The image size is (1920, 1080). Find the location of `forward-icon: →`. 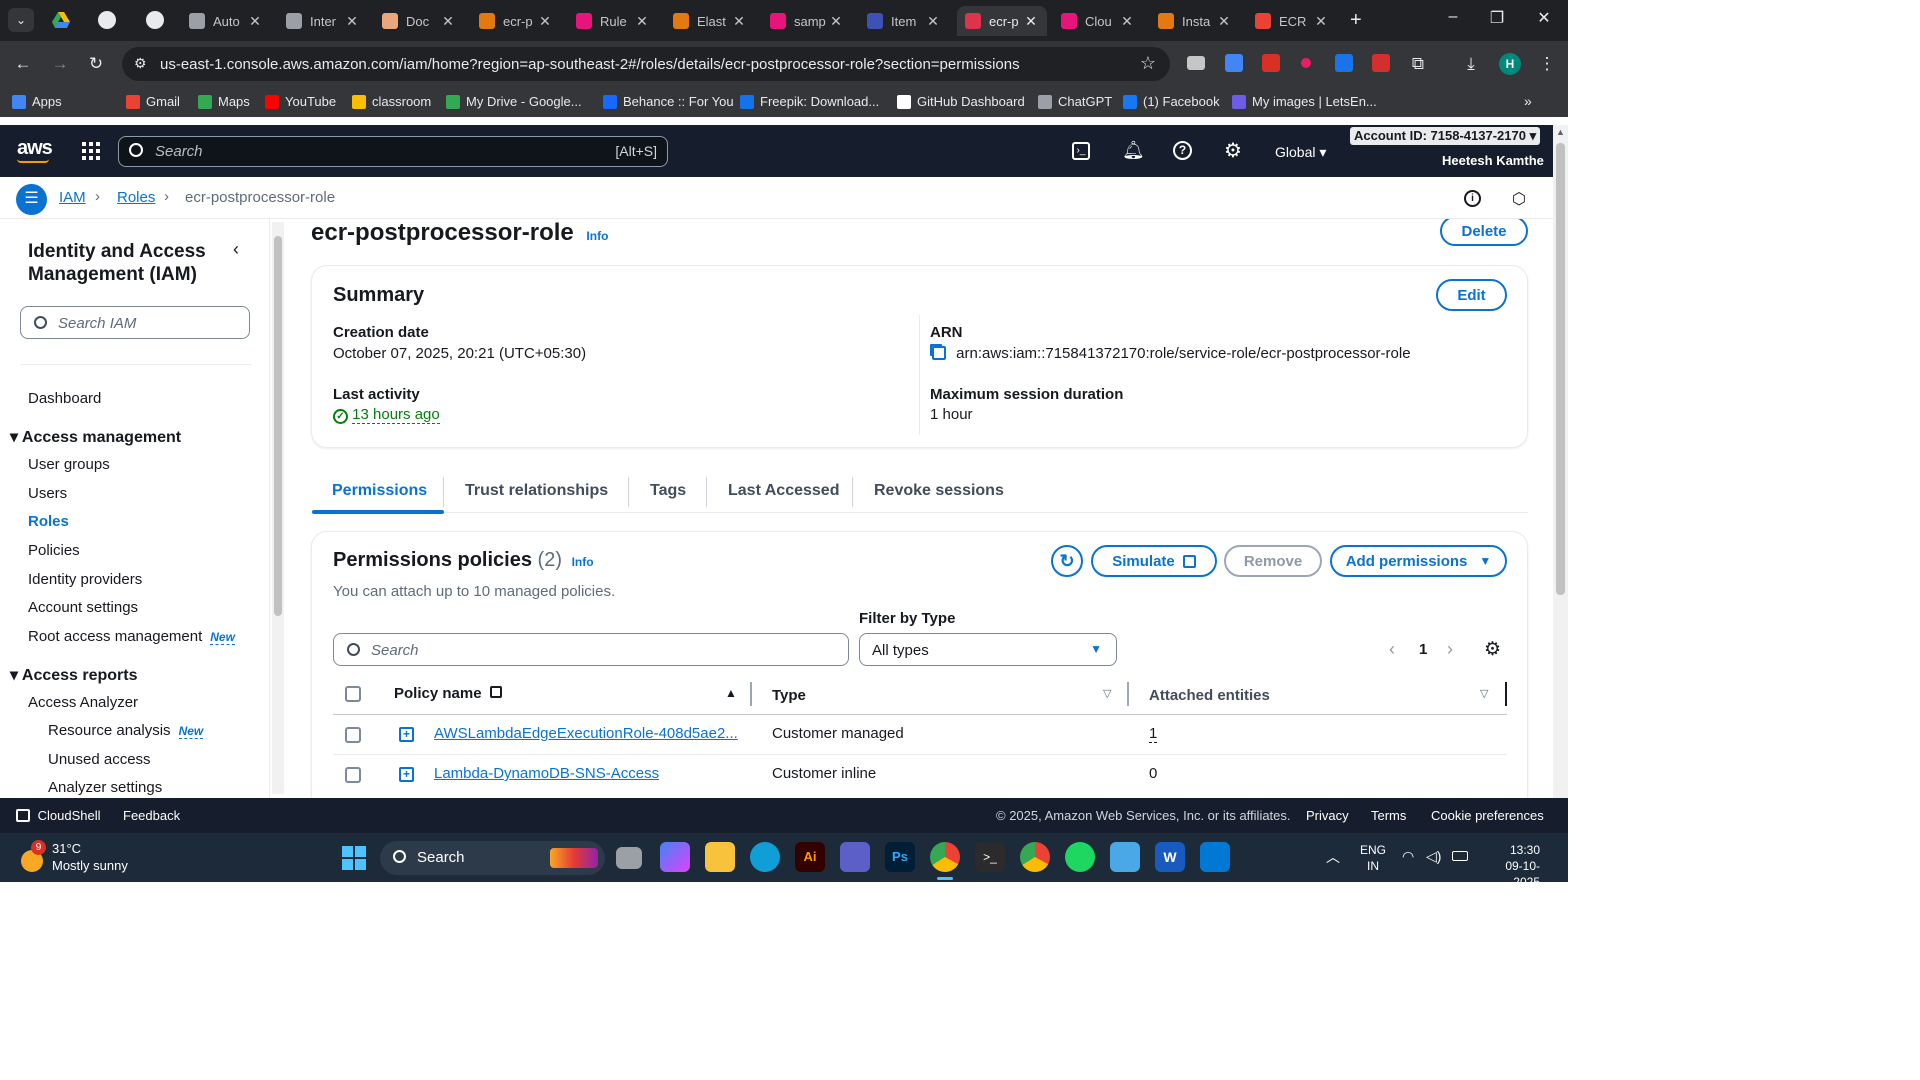

forward-icon: → is located at coordinates (60, 64).